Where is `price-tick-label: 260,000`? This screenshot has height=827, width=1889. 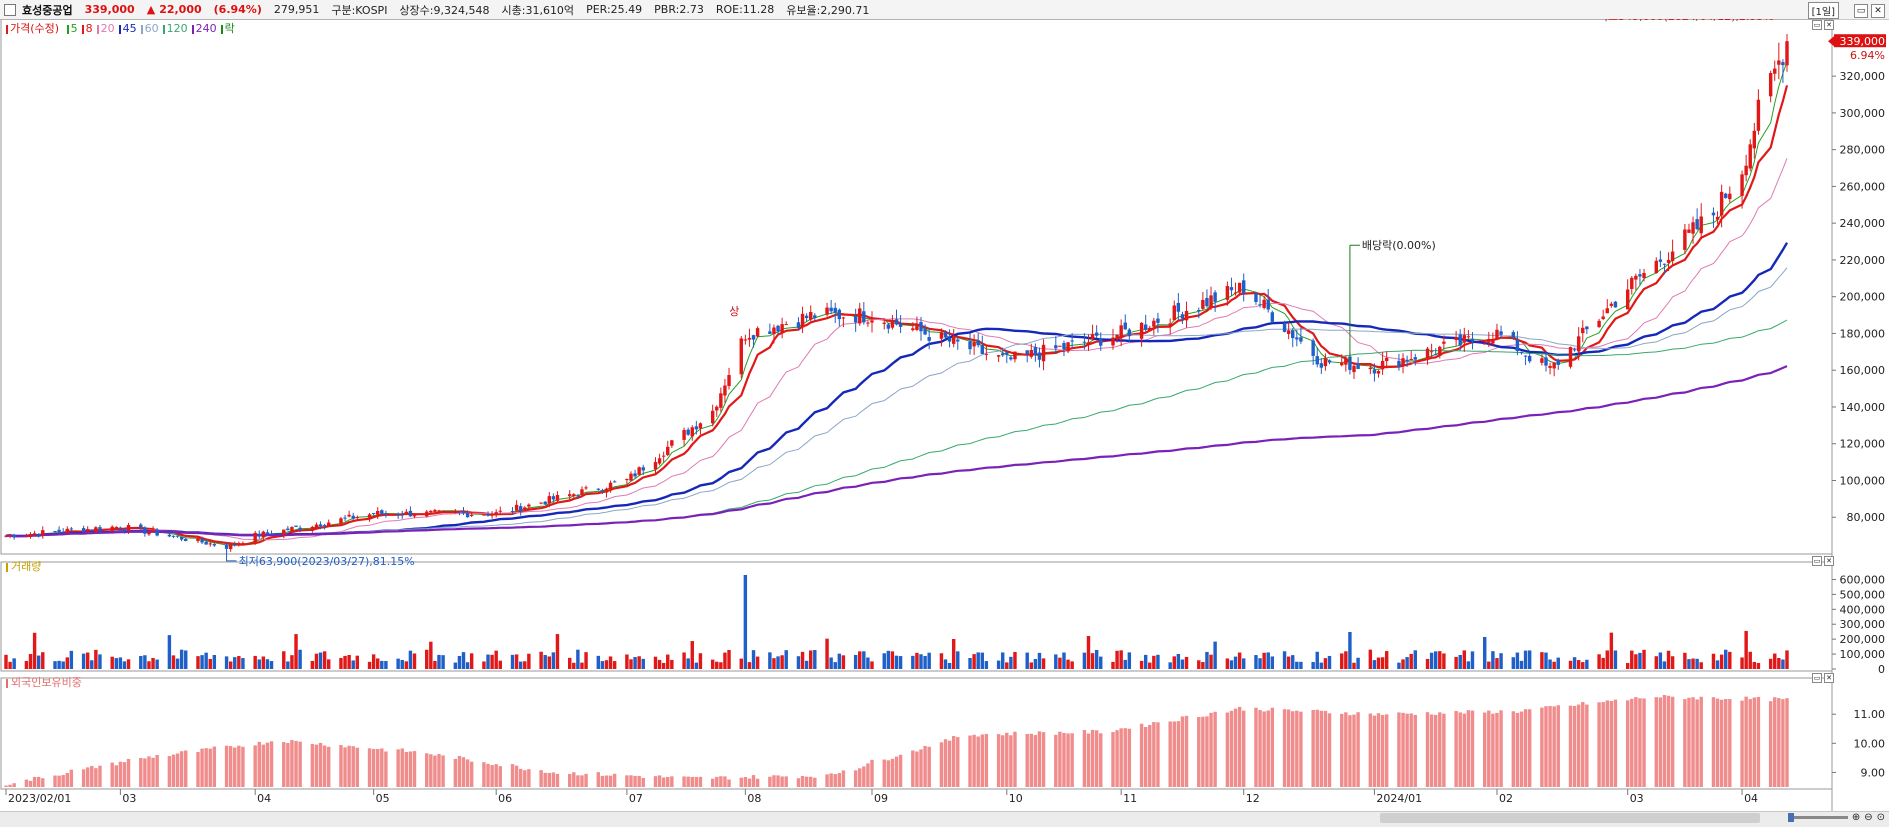 price-tick-label: 260,000 is located at coordinates (1863, 186).